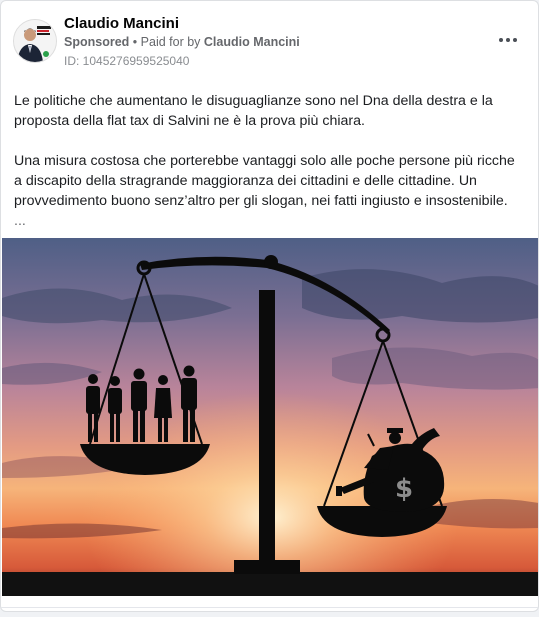  Describe the element at coordinates (251, 42) in the screenshot. I see `paid-for-name: Claudio Mancini` at that location.